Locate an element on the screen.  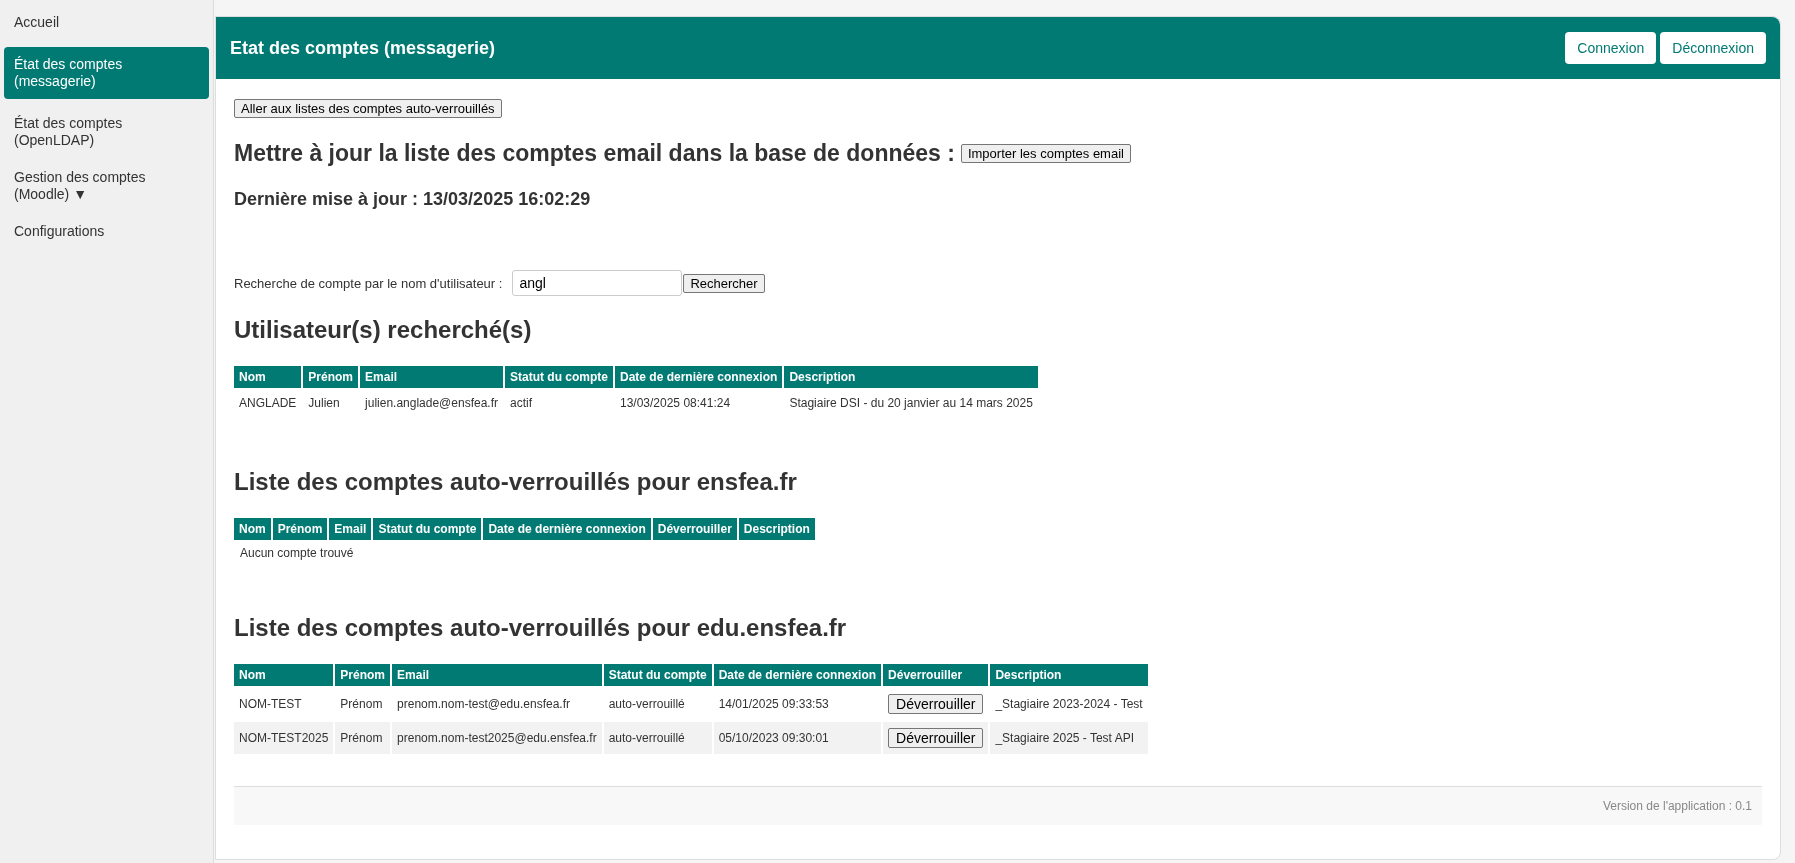
section-heading: Liste des comptes auto-verrouillés pour ensfea.fr is located at coordinates (516, 482).